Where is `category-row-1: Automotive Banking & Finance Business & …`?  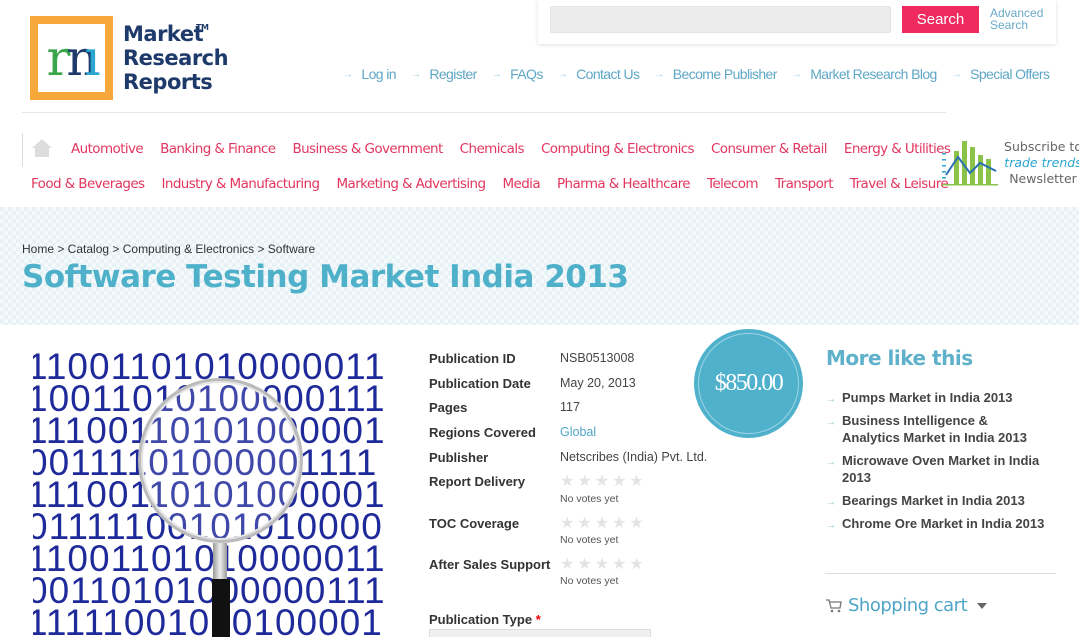 category-row-1: Automotive Banking & Finance Business & … is located at coordinates (519, 149).